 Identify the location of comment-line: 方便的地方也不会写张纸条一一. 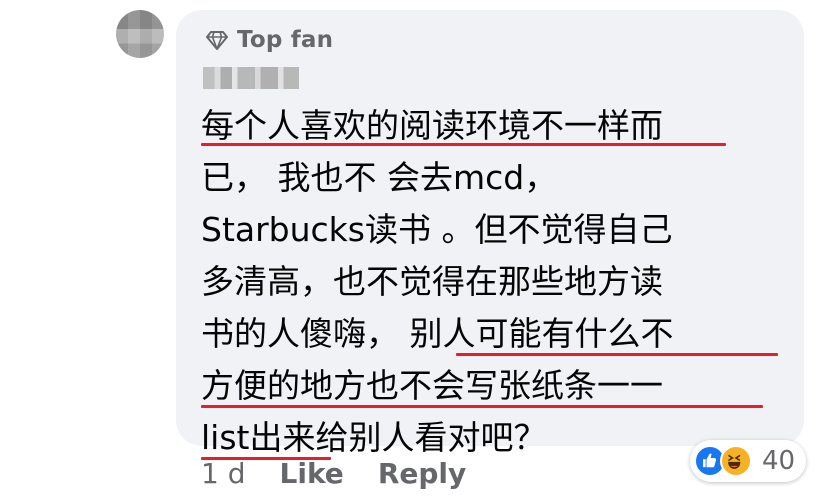
(500, 386).